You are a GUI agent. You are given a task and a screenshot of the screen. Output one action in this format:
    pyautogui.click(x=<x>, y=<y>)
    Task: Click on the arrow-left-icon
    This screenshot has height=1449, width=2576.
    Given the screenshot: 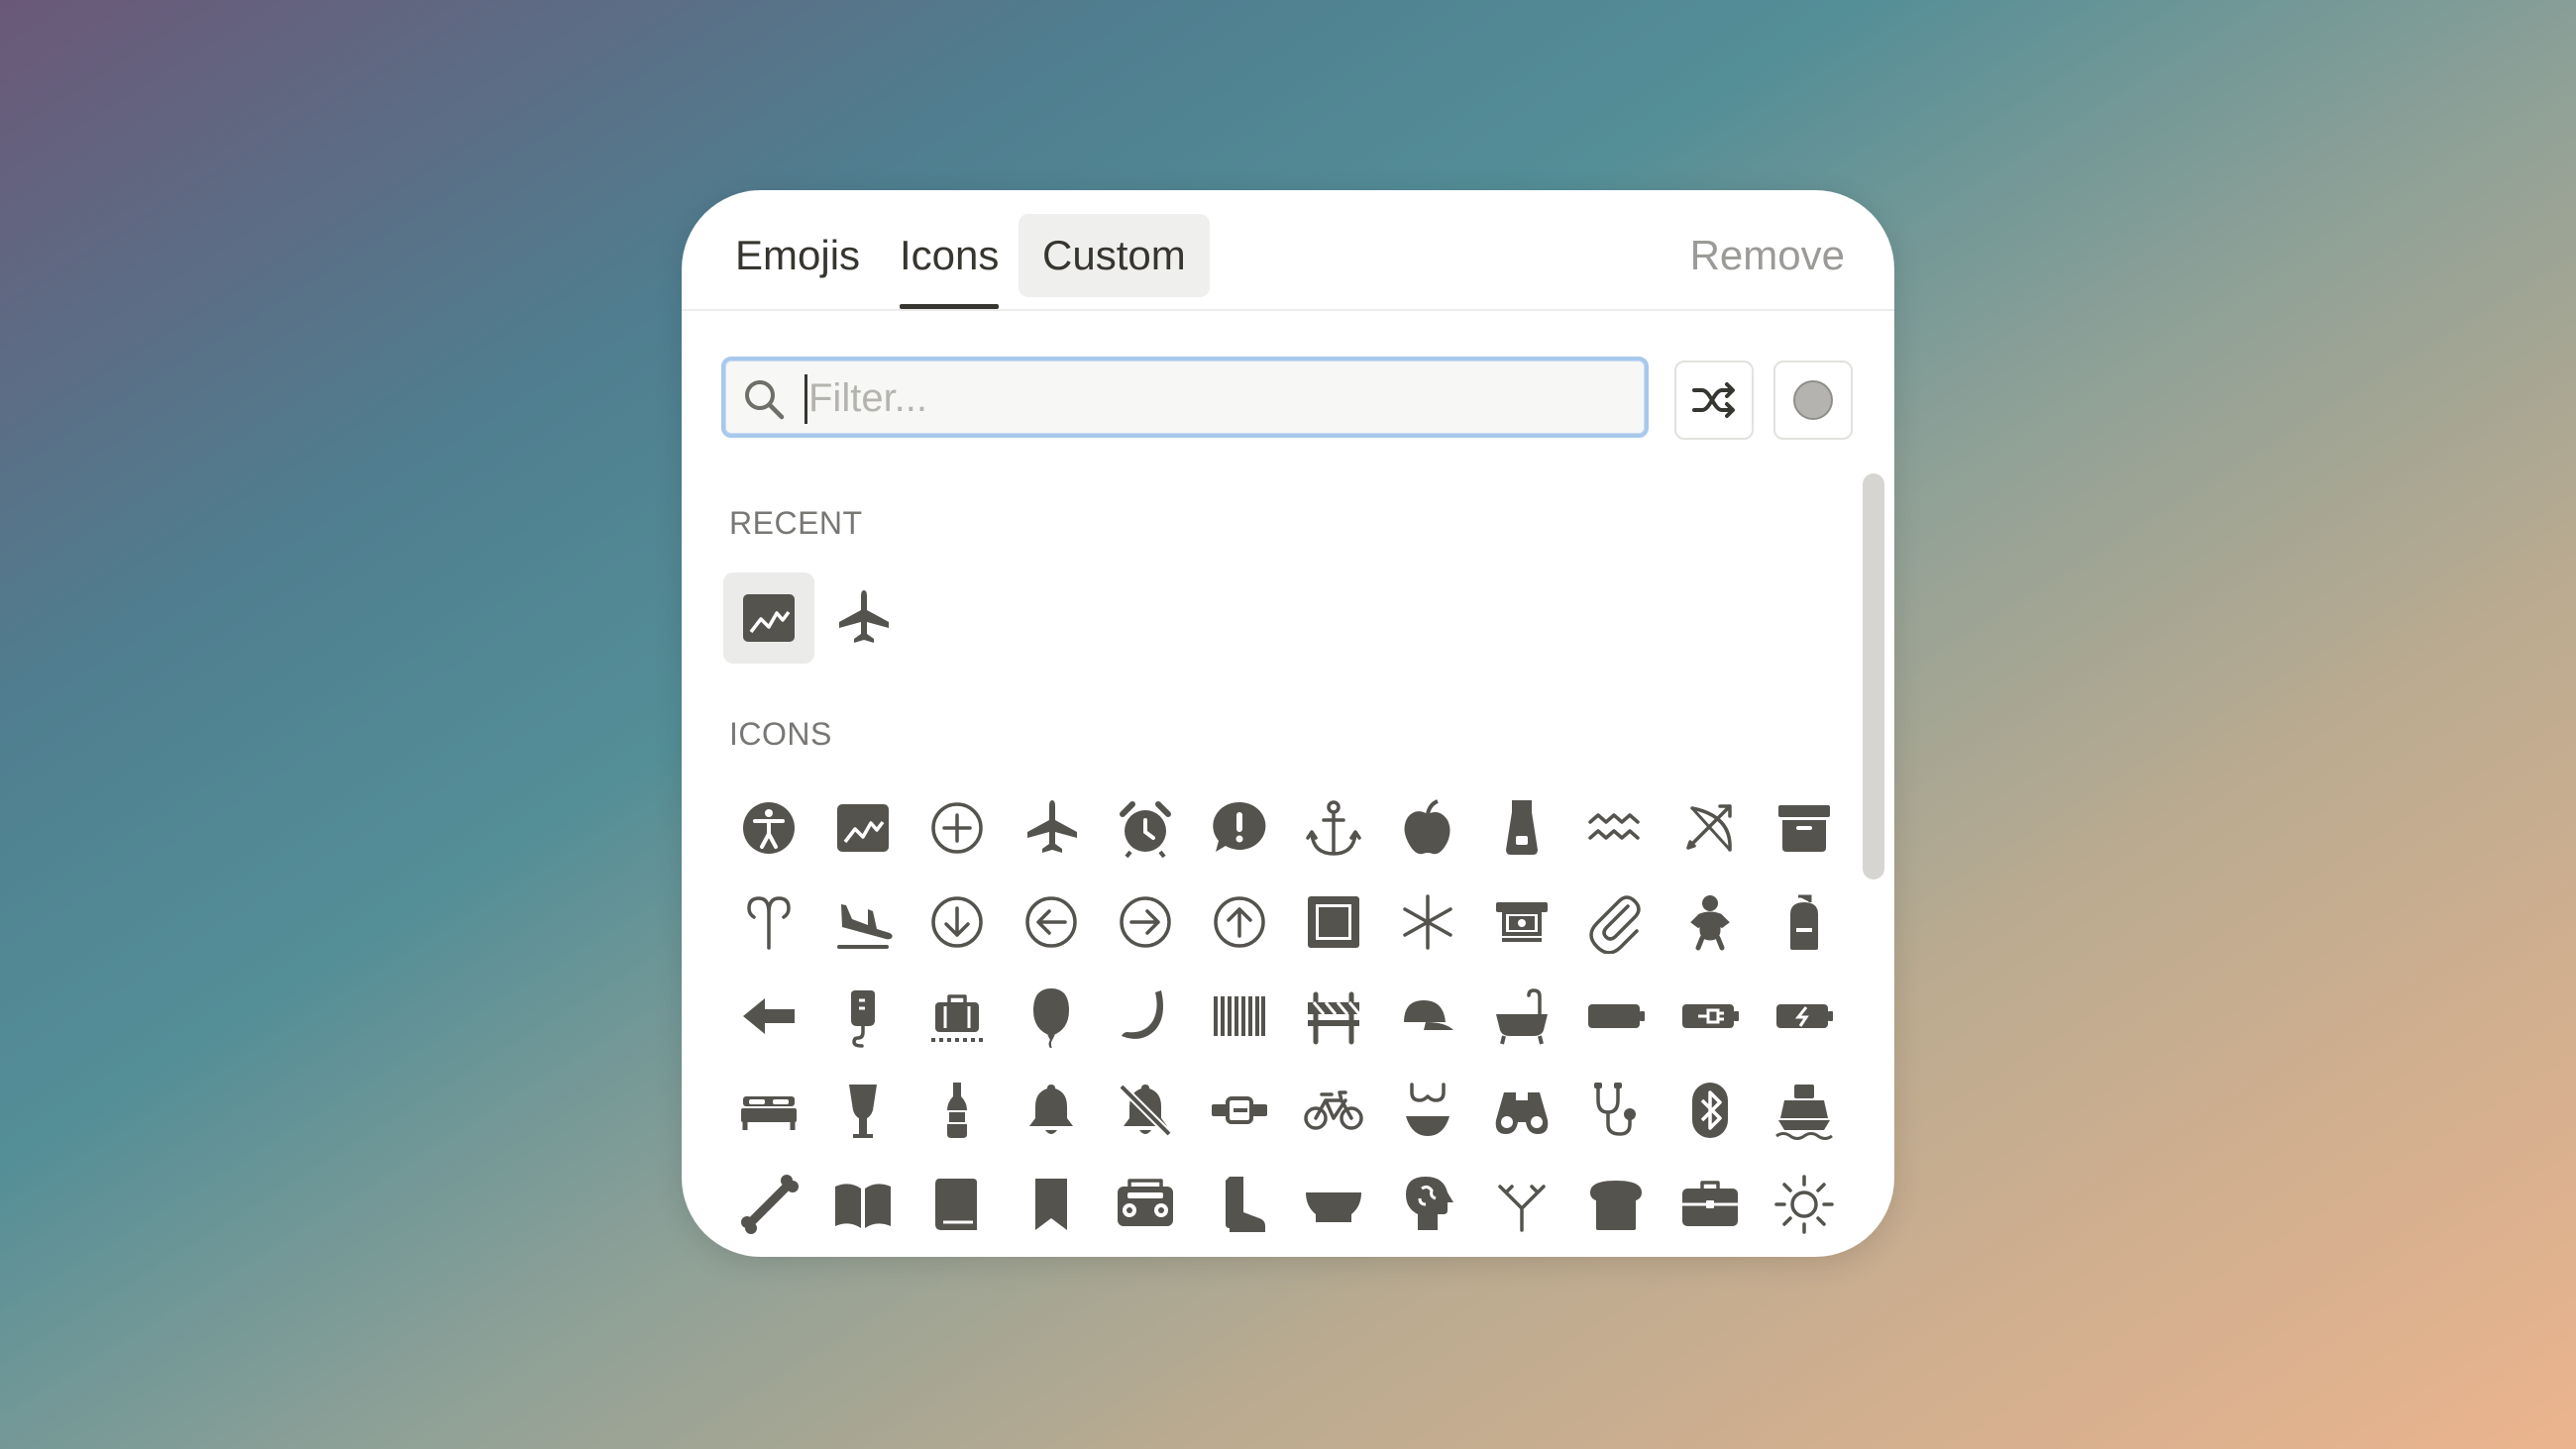 What is the action you would take?
    pyautogui.click(x=769, y=1016)
    